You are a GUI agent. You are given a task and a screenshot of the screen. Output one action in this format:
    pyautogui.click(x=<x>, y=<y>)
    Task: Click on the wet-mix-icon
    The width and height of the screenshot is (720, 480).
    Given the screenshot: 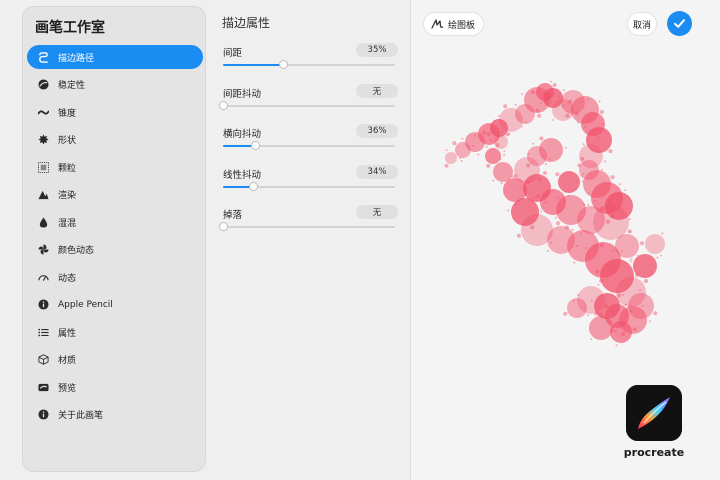 What is the action you would take?
    pyautogui.click(x=43, y=222)
    